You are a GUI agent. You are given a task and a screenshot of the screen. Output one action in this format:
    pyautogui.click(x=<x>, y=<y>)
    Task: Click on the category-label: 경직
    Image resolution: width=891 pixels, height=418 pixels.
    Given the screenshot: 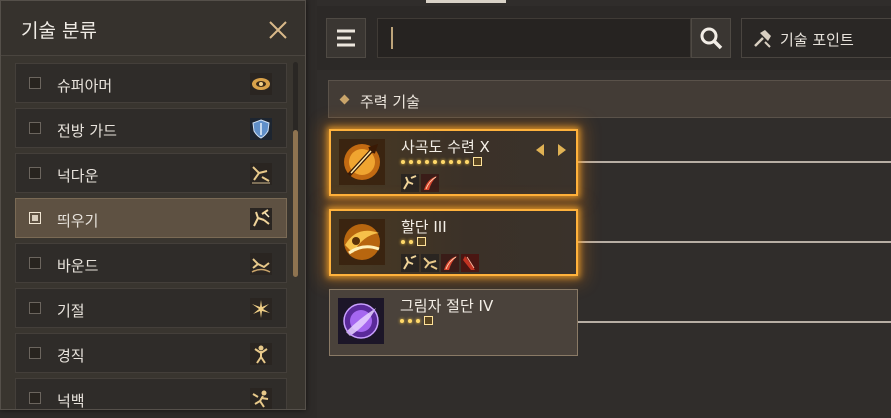 What is the action you would take?
    pyautogui.click(x=71, y=355)
    